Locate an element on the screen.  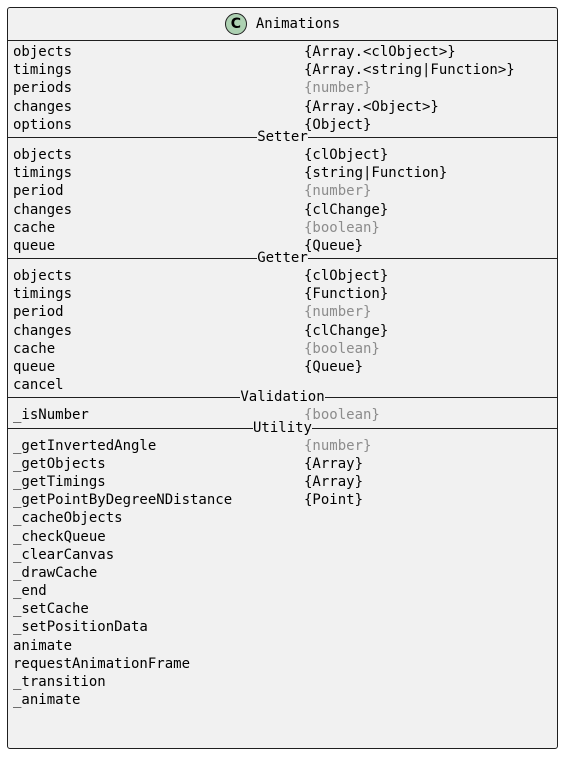
member-row: timings {Function} is located at coordinates (282, 294).